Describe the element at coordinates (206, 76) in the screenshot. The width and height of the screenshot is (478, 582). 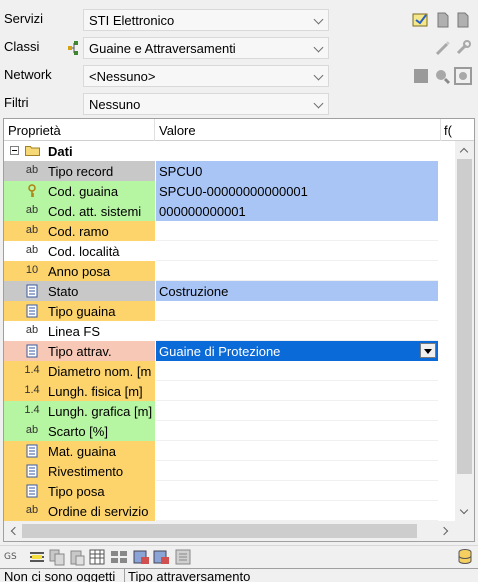
I see `network-select: <Nessuno>` at that location.